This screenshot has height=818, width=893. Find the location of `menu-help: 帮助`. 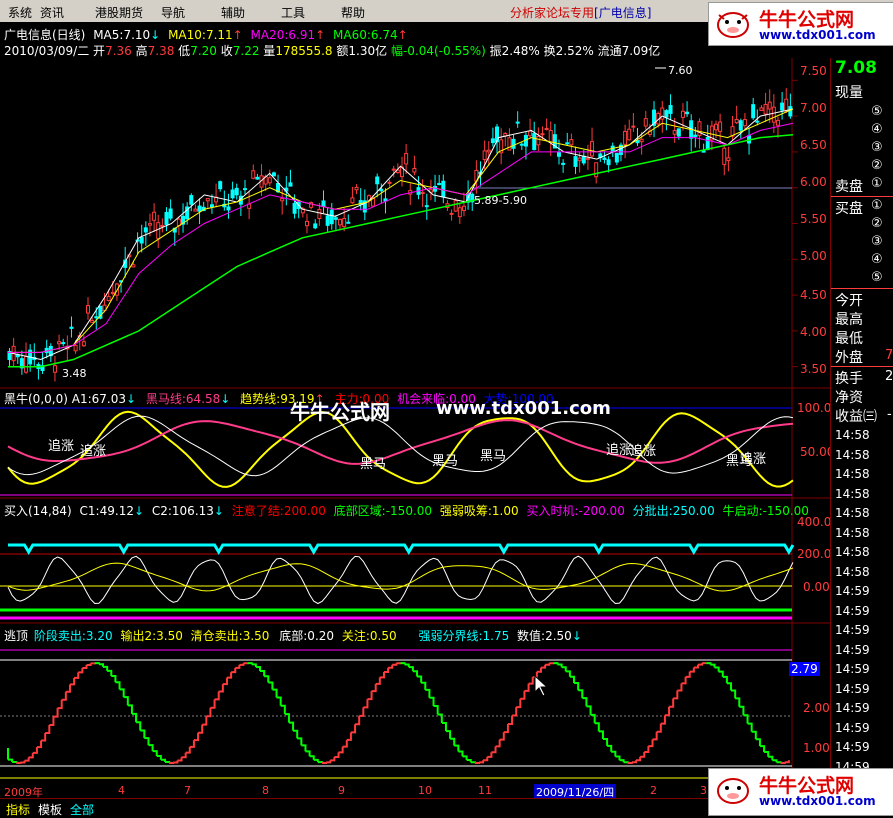

menu-help: 帮助 is located at coordinates (353, 12).